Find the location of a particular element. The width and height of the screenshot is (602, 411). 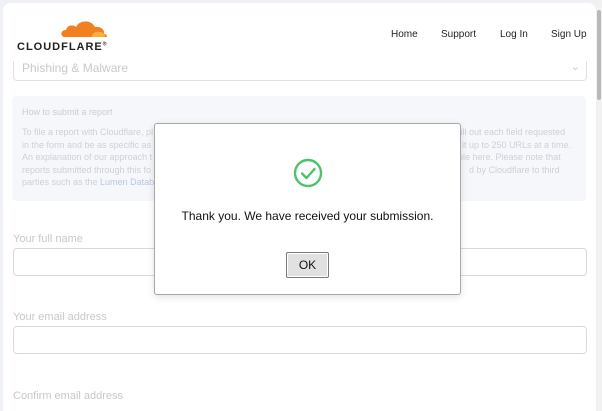

info-title: How to submit a report is located at coordinates (67, 112).